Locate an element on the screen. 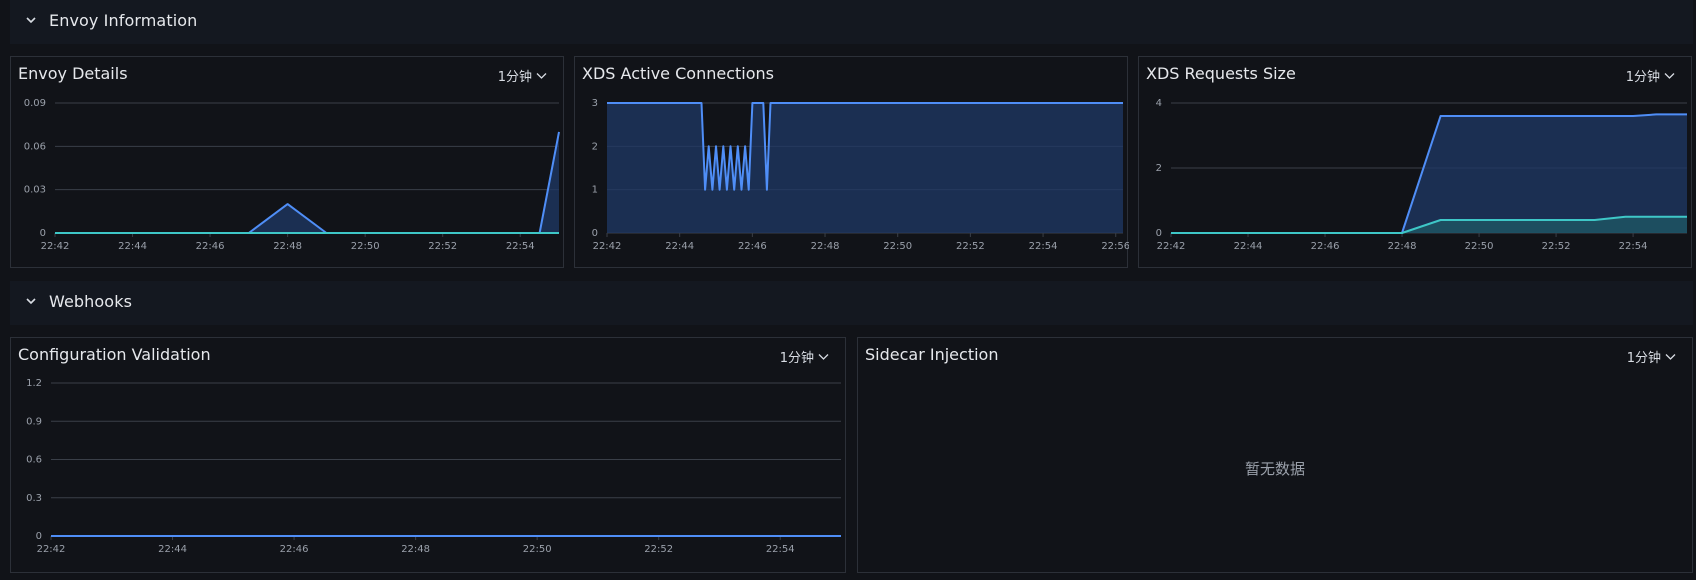 This screenshot has width=1696, height=580. y-tick-label: 4 is located at coordinates (1159, 103).